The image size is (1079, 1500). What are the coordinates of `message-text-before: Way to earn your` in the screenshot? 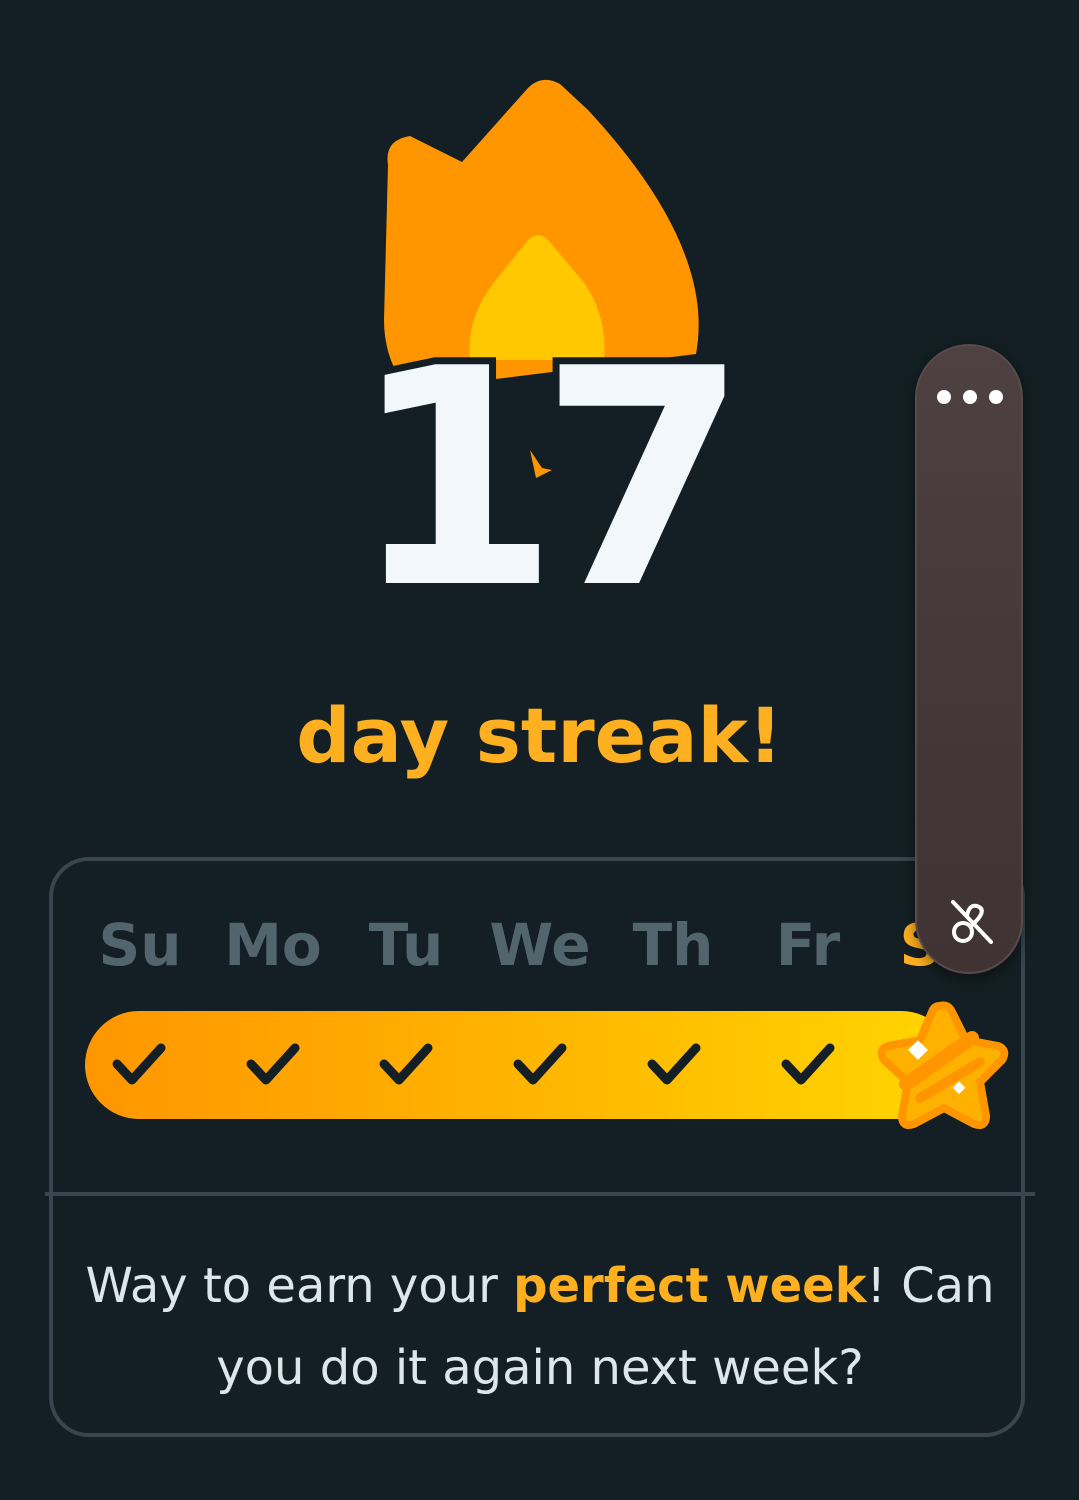 It's located at (299, 1286).